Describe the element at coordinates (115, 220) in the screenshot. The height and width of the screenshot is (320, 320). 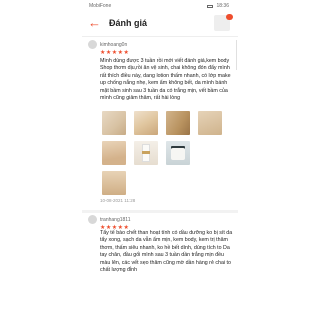
I see `reviewer-name: tranhang1811` at that location.